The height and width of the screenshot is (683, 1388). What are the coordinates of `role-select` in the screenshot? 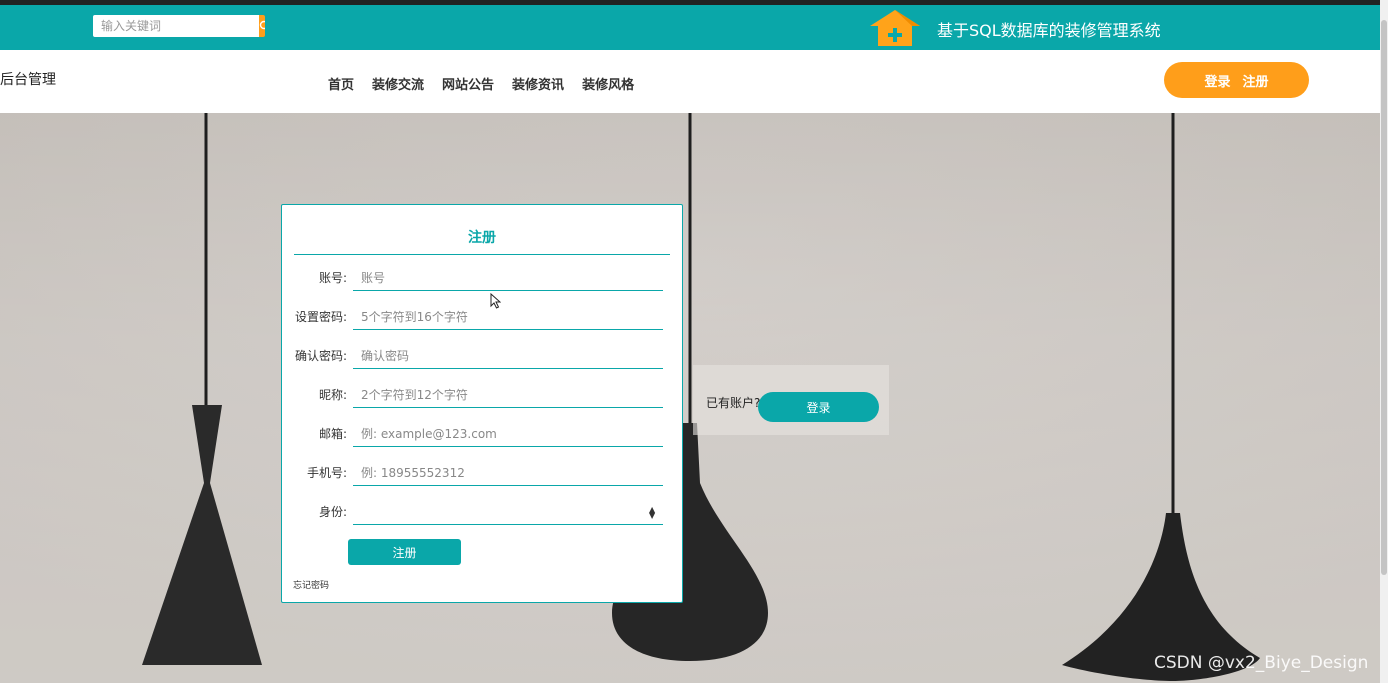 It's located at (508, 512).